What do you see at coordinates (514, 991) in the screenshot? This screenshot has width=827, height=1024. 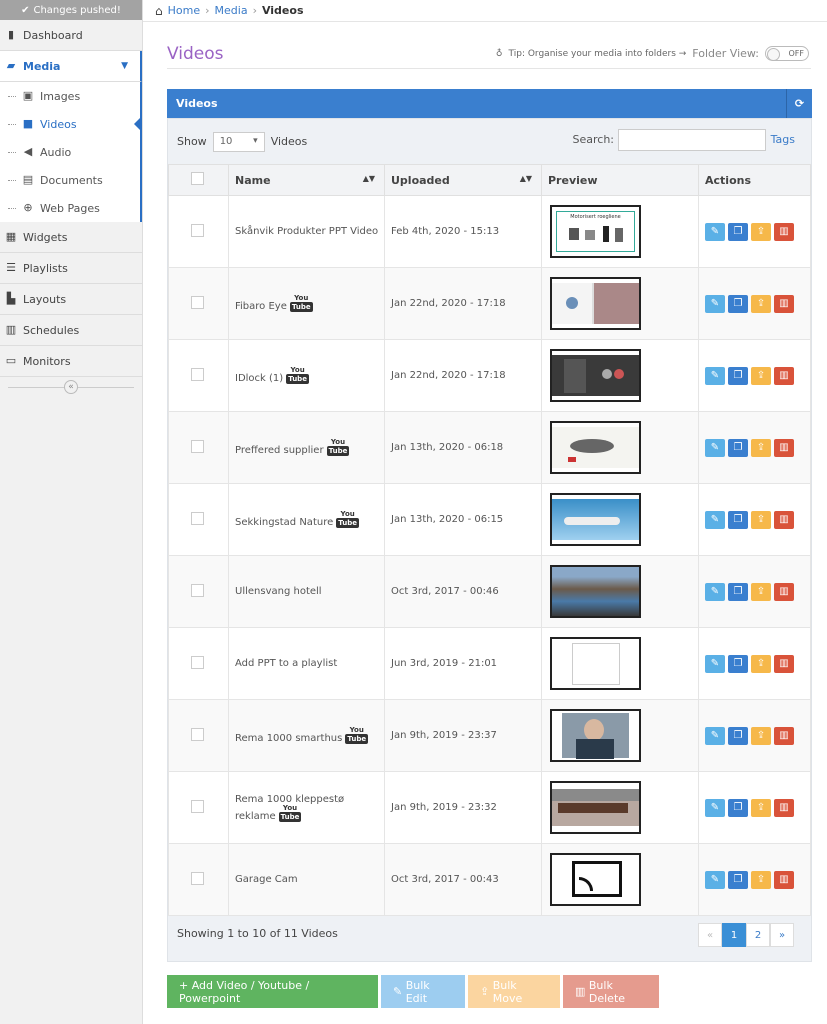 I see `bulk-move-button: ⇪ Bulk Move` at bounding box center [514, 991].